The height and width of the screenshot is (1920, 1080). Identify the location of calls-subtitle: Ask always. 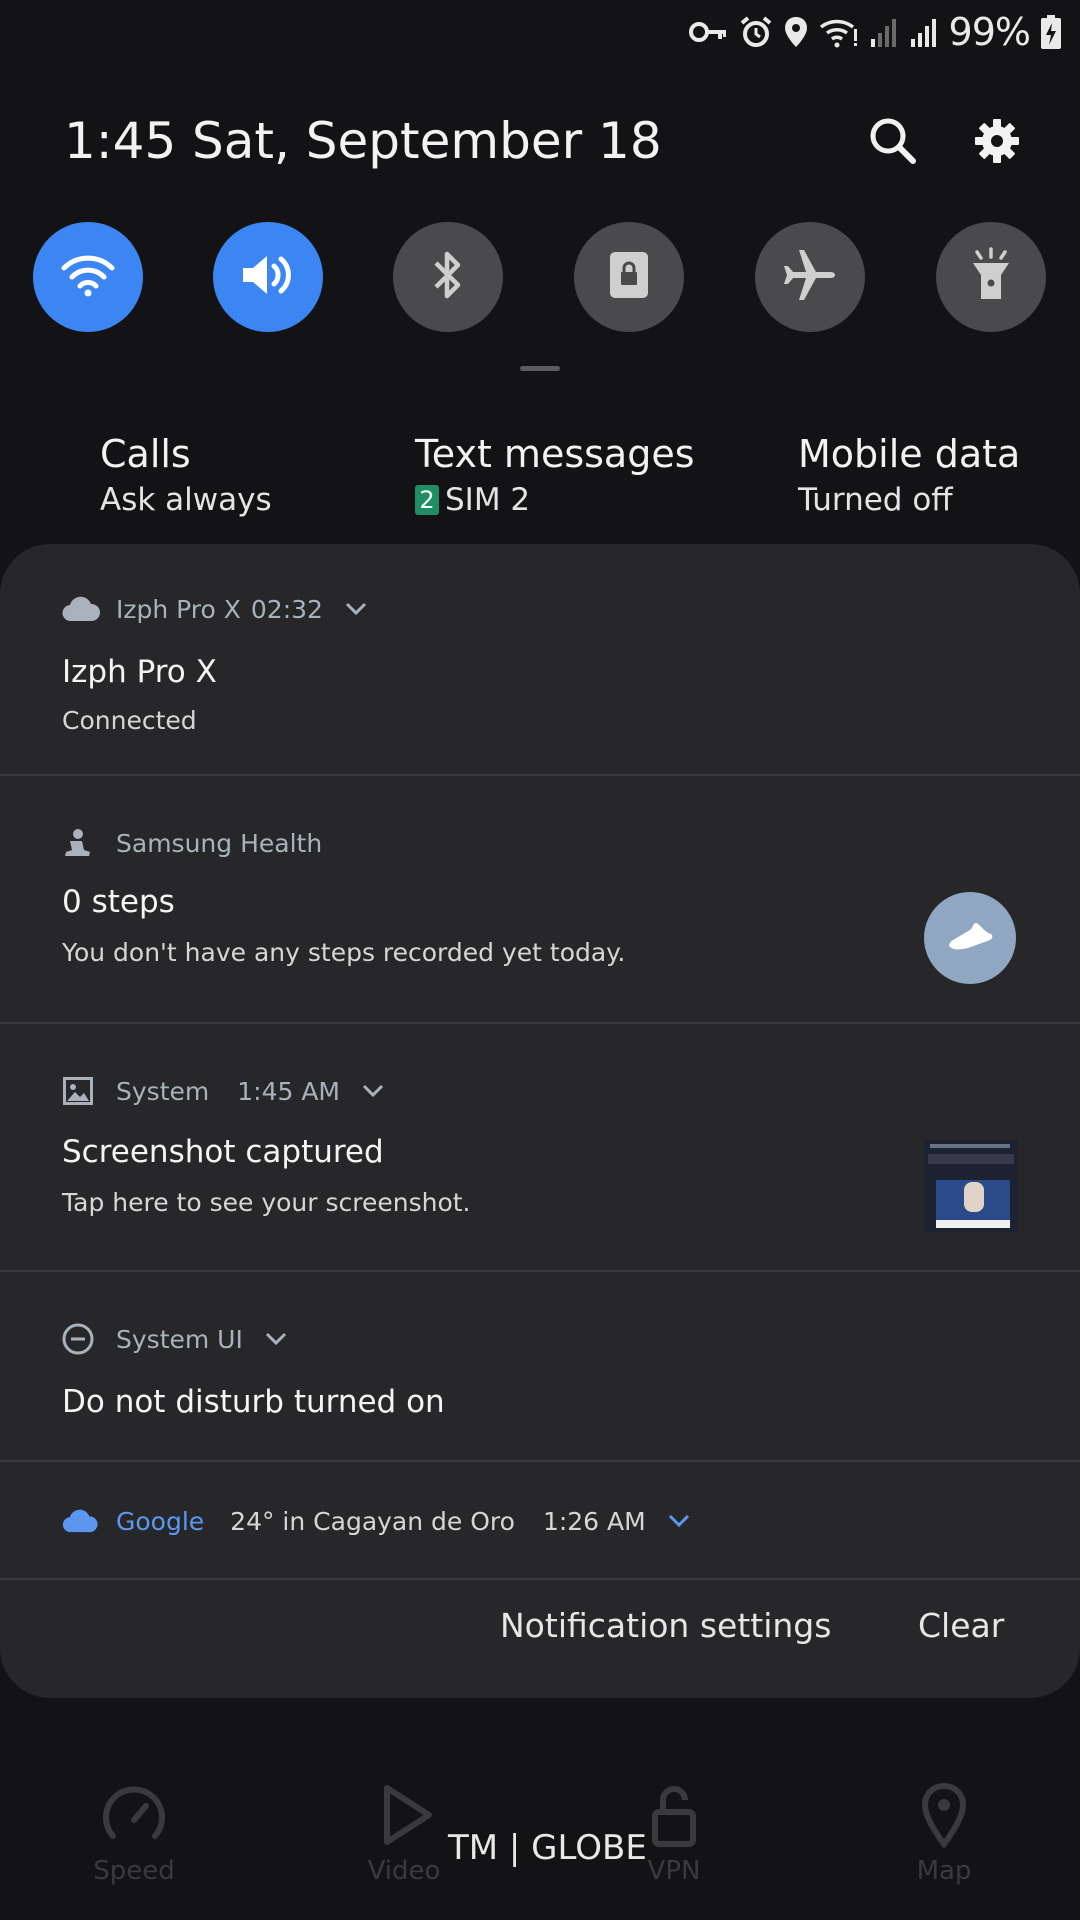
(186, 500).